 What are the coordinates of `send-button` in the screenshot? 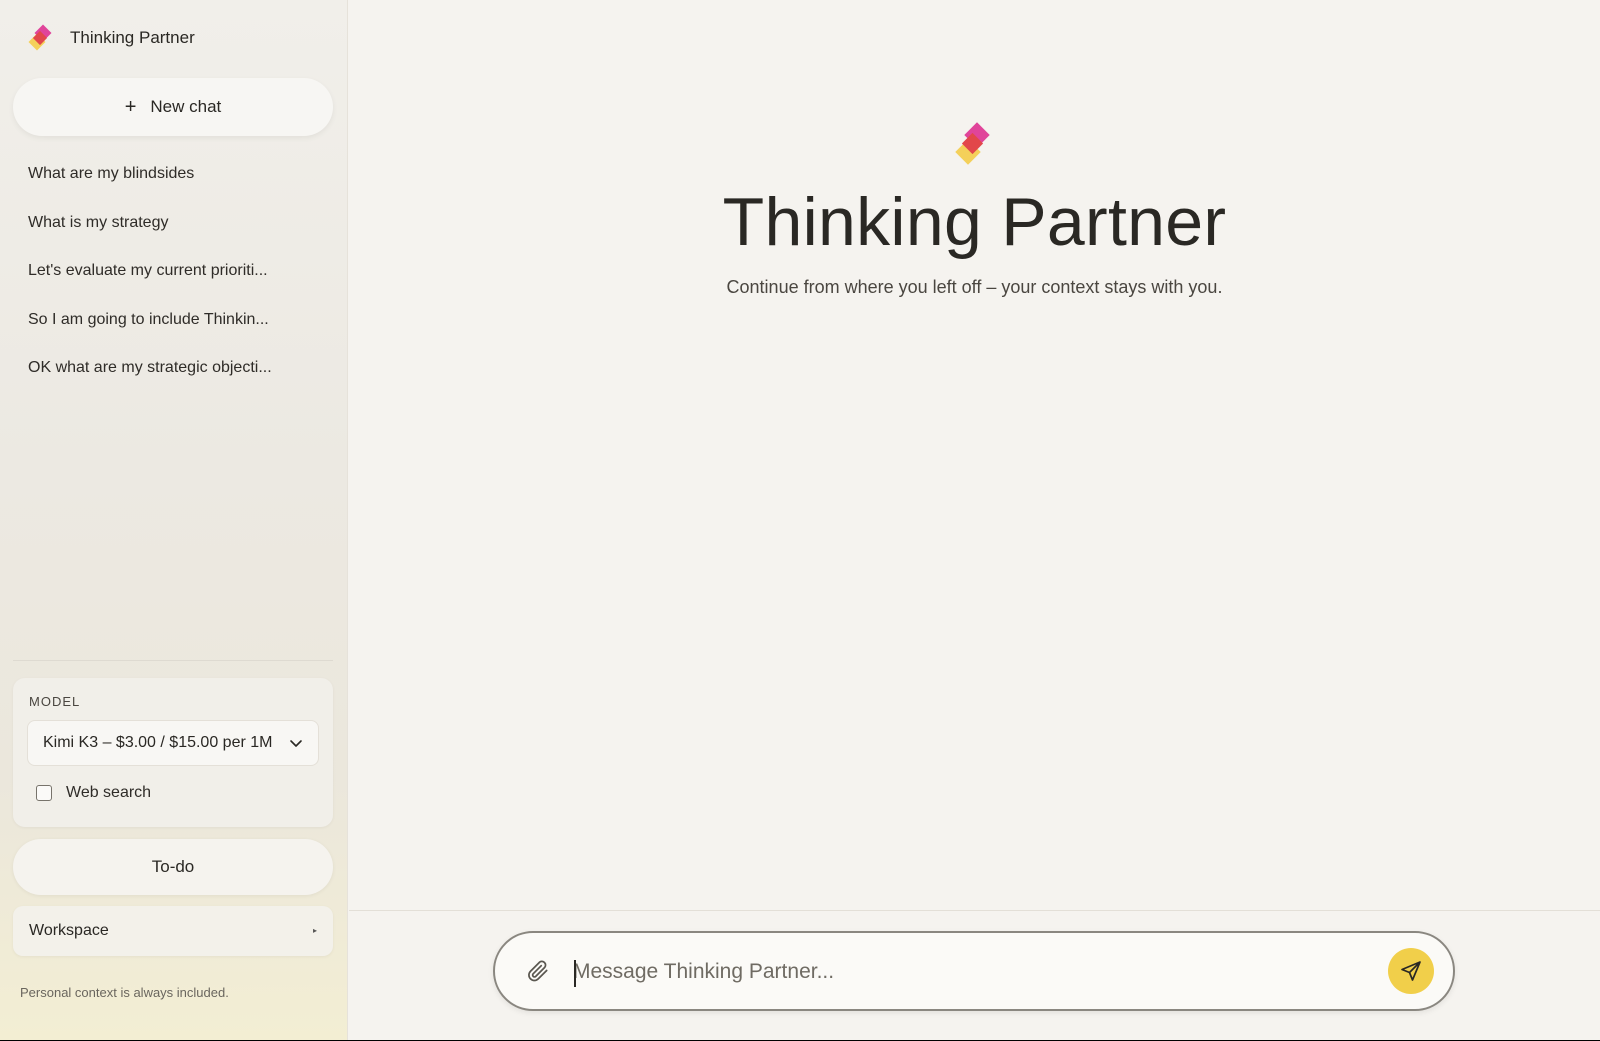 It's located at (1411, 971).